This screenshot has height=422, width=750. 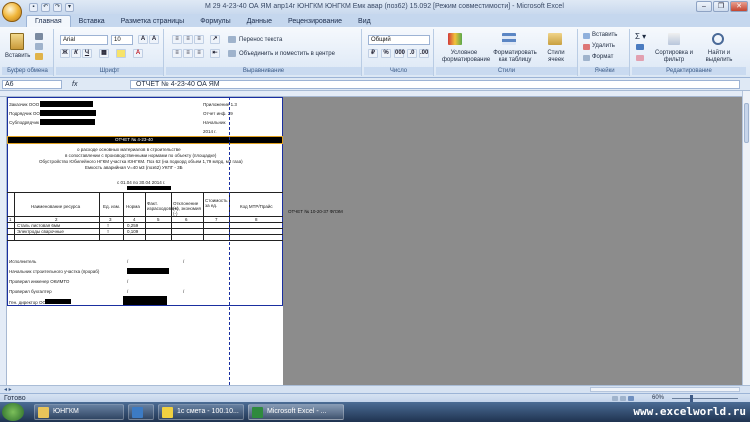 I want to click on tab-data: Данные, so click(x=259, y=21).